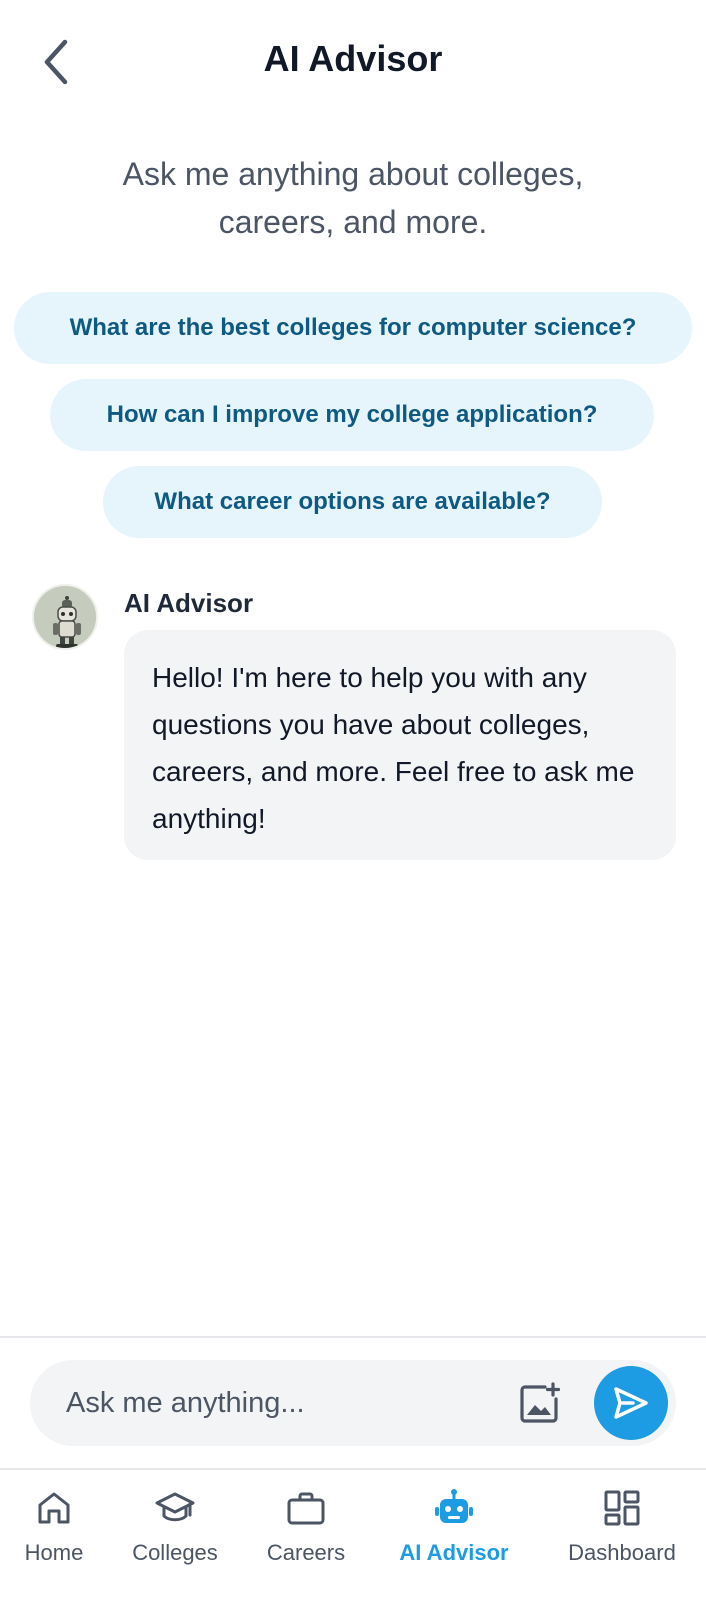  Describe the element at coordinates (306, 1538) in the screenshot. I see `nav-item-careers: Careers` at that location.